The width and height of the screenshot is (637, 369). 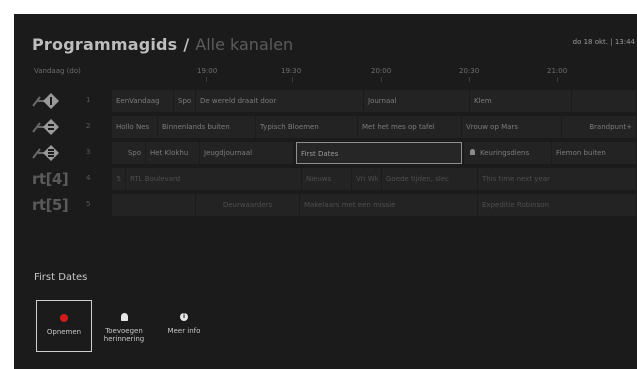 What do you see at coordinates (599, 127) in the screenshot?
I see `program-cell: Brandpunt+` at bounding box center [599, 127].